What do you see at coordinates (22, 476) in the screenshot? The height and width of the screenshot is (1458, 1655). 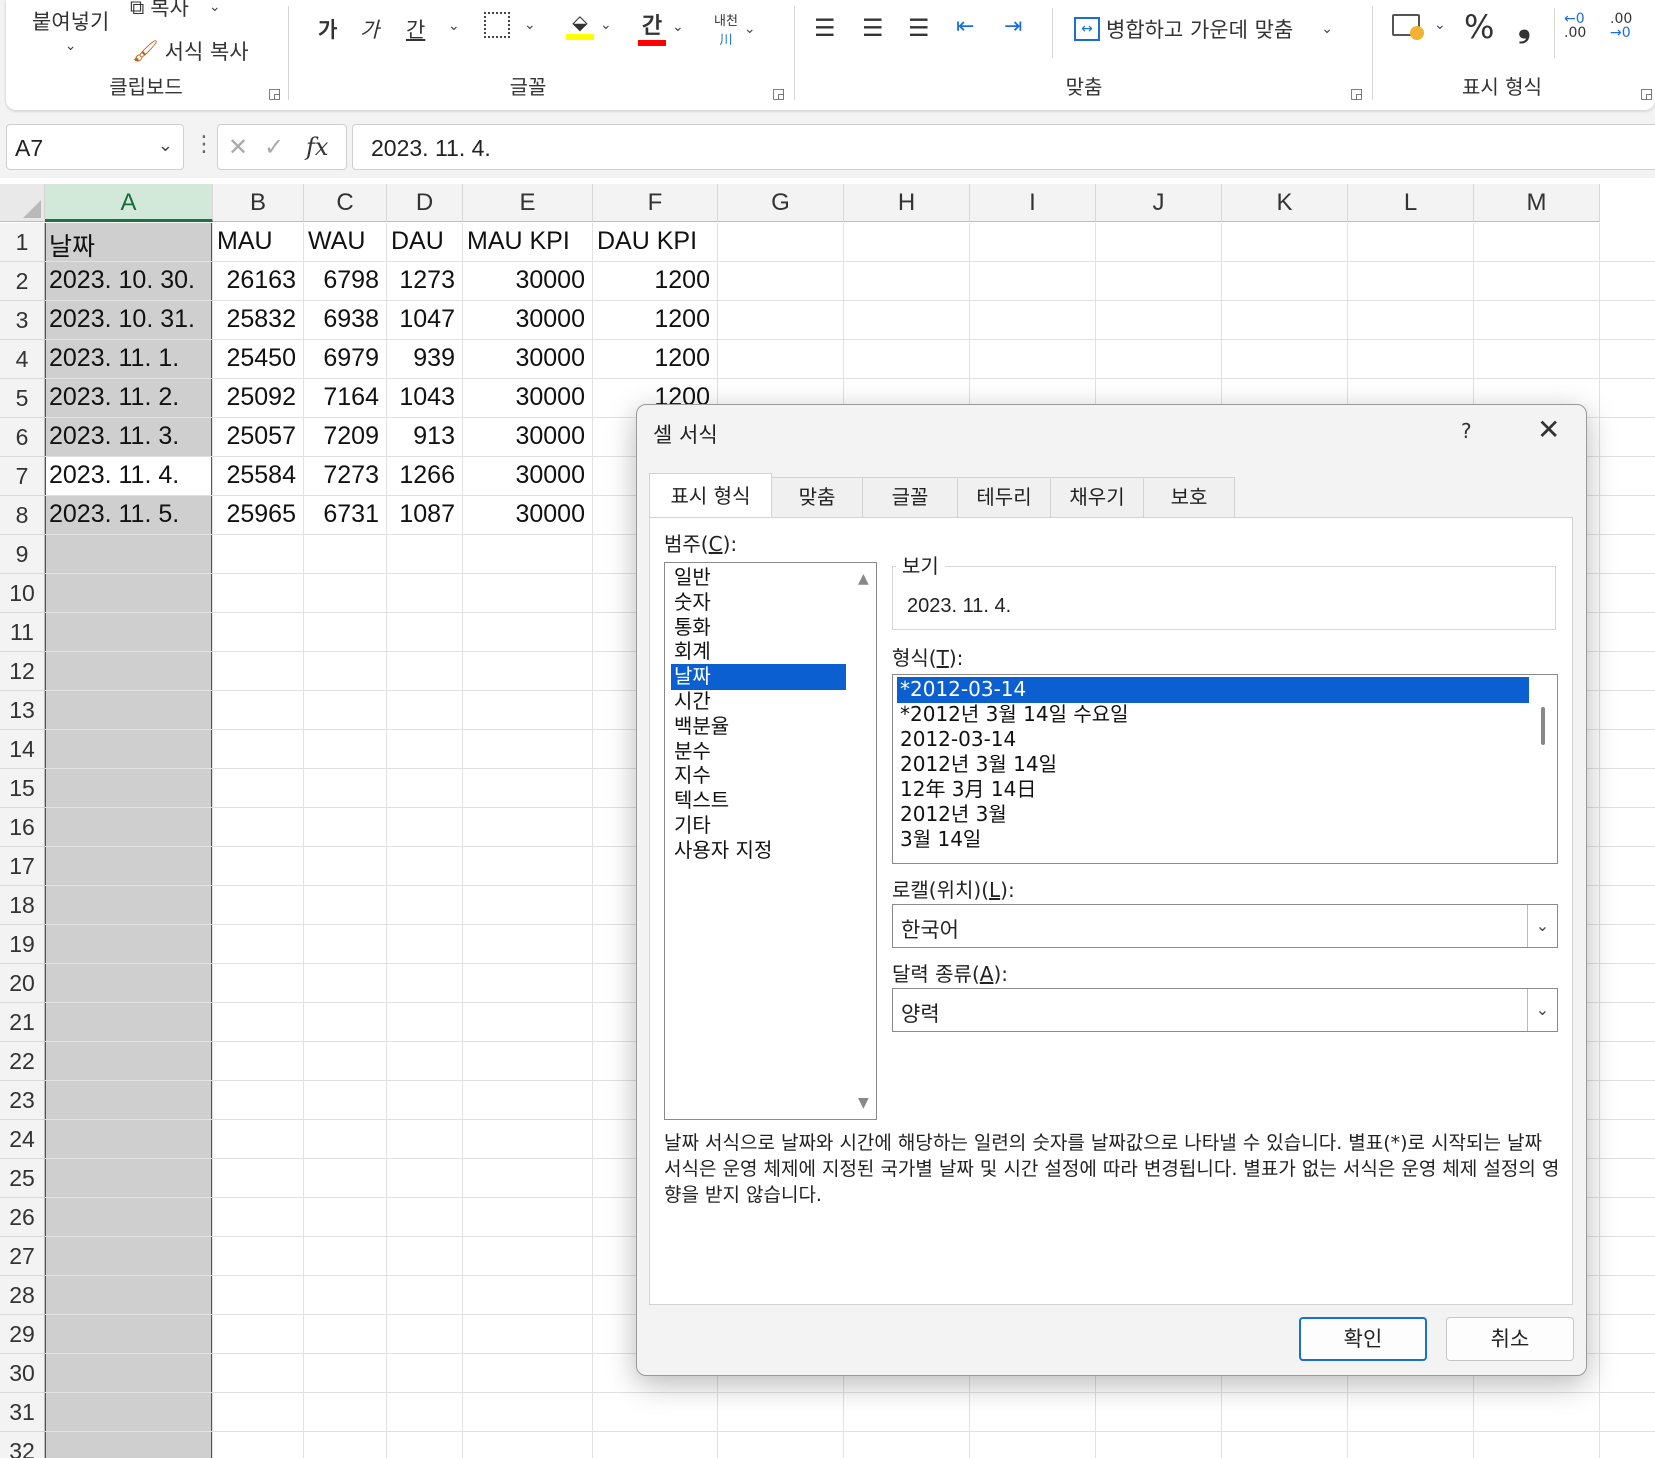 I see `row-header-7: 7` at bounding box center [22, 476].